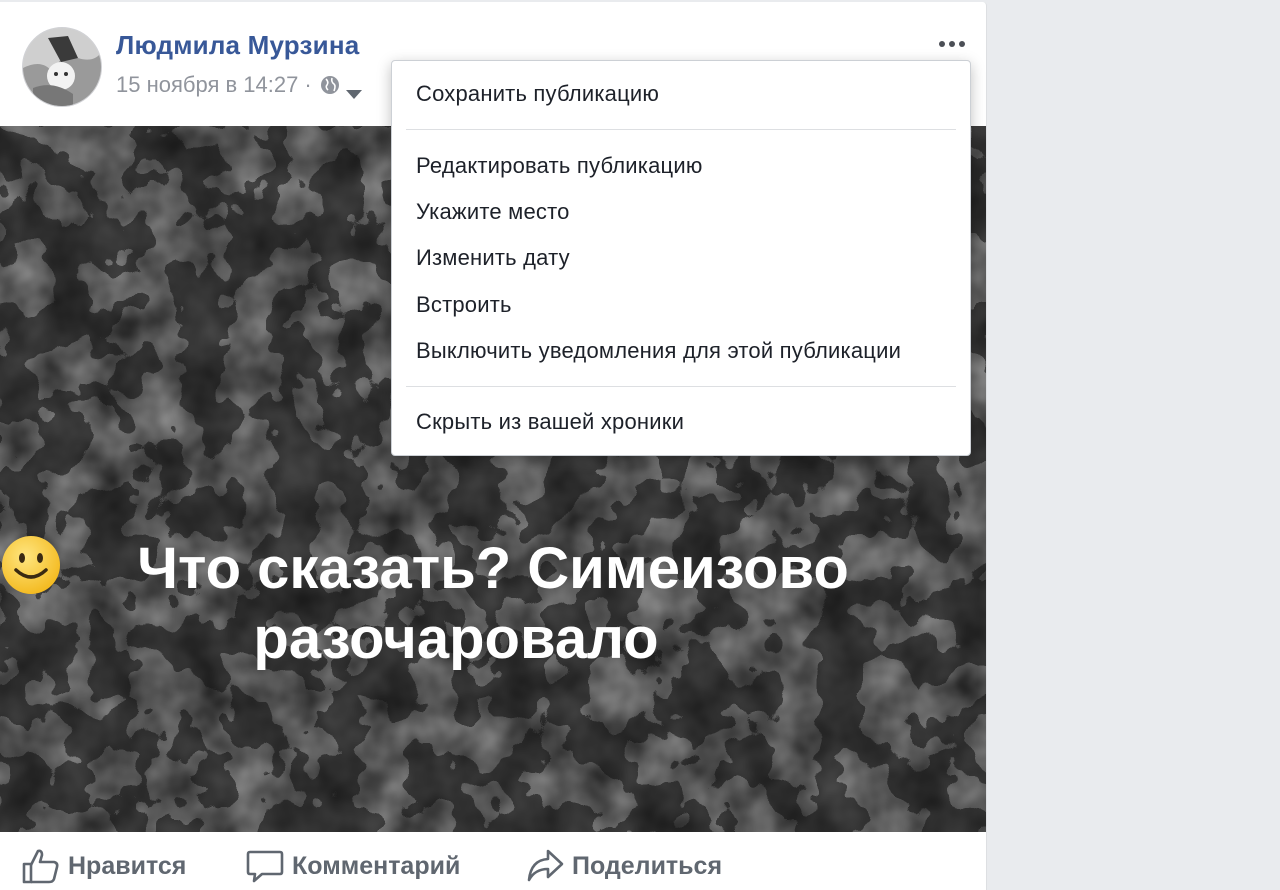 The height and width of the screenshot is (890, 1280). I want to click on more-options-button, so click(952, 44).